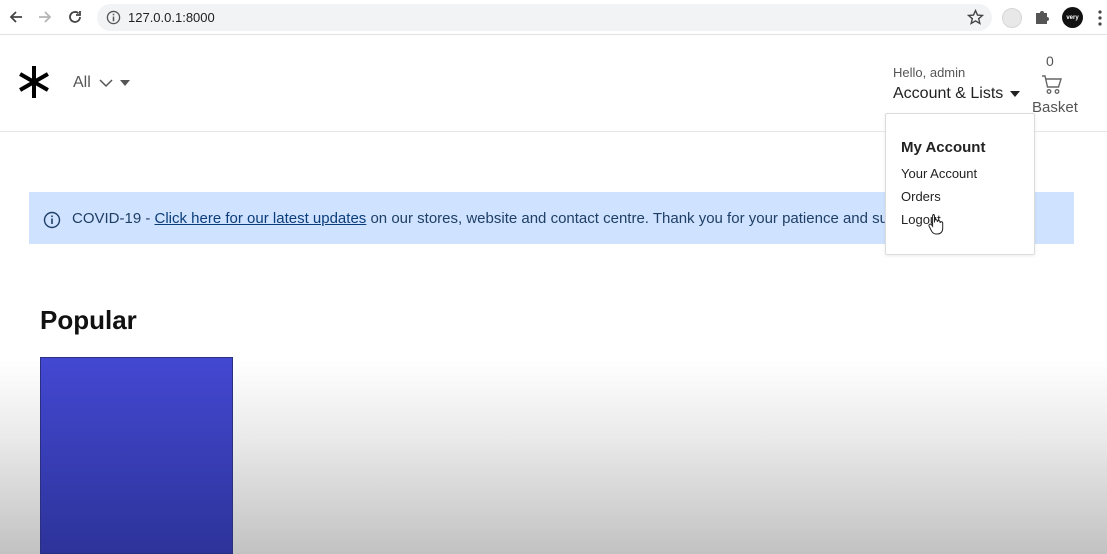  What do you see at coordinates (975, 17) in the screenshot?
I see `bookmark-star-icon` at bounding box center [975, 17].